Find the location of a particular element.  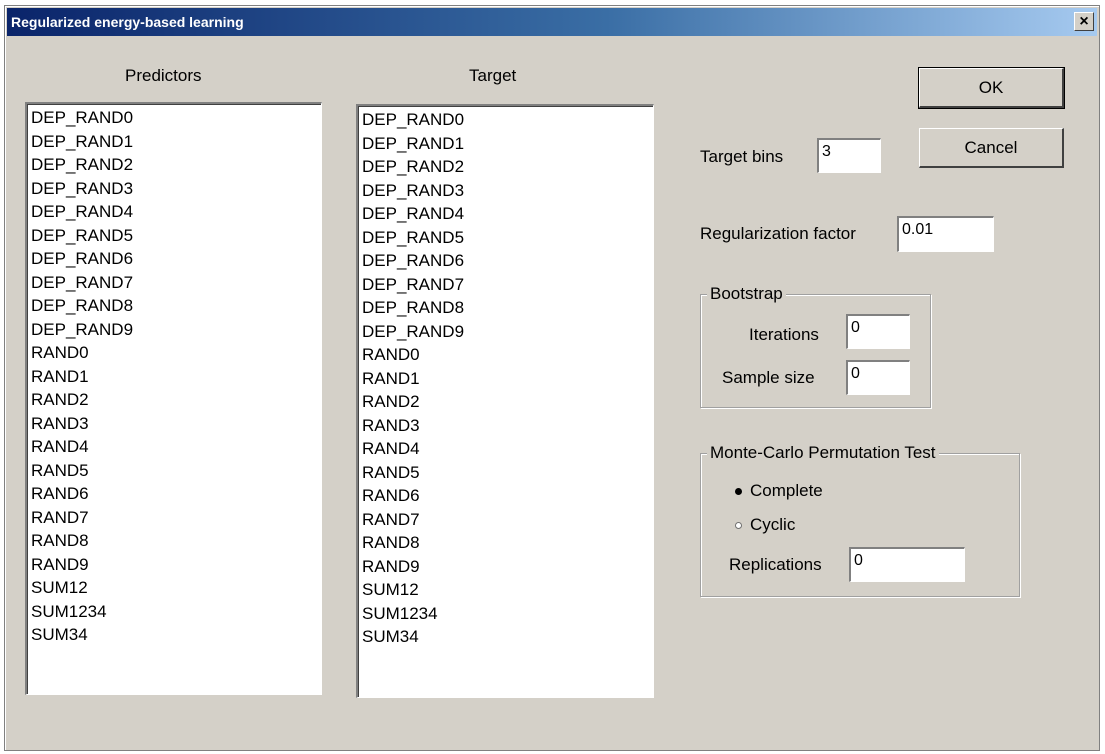

iterations-input: 0 is located at coordinates (878, 331).